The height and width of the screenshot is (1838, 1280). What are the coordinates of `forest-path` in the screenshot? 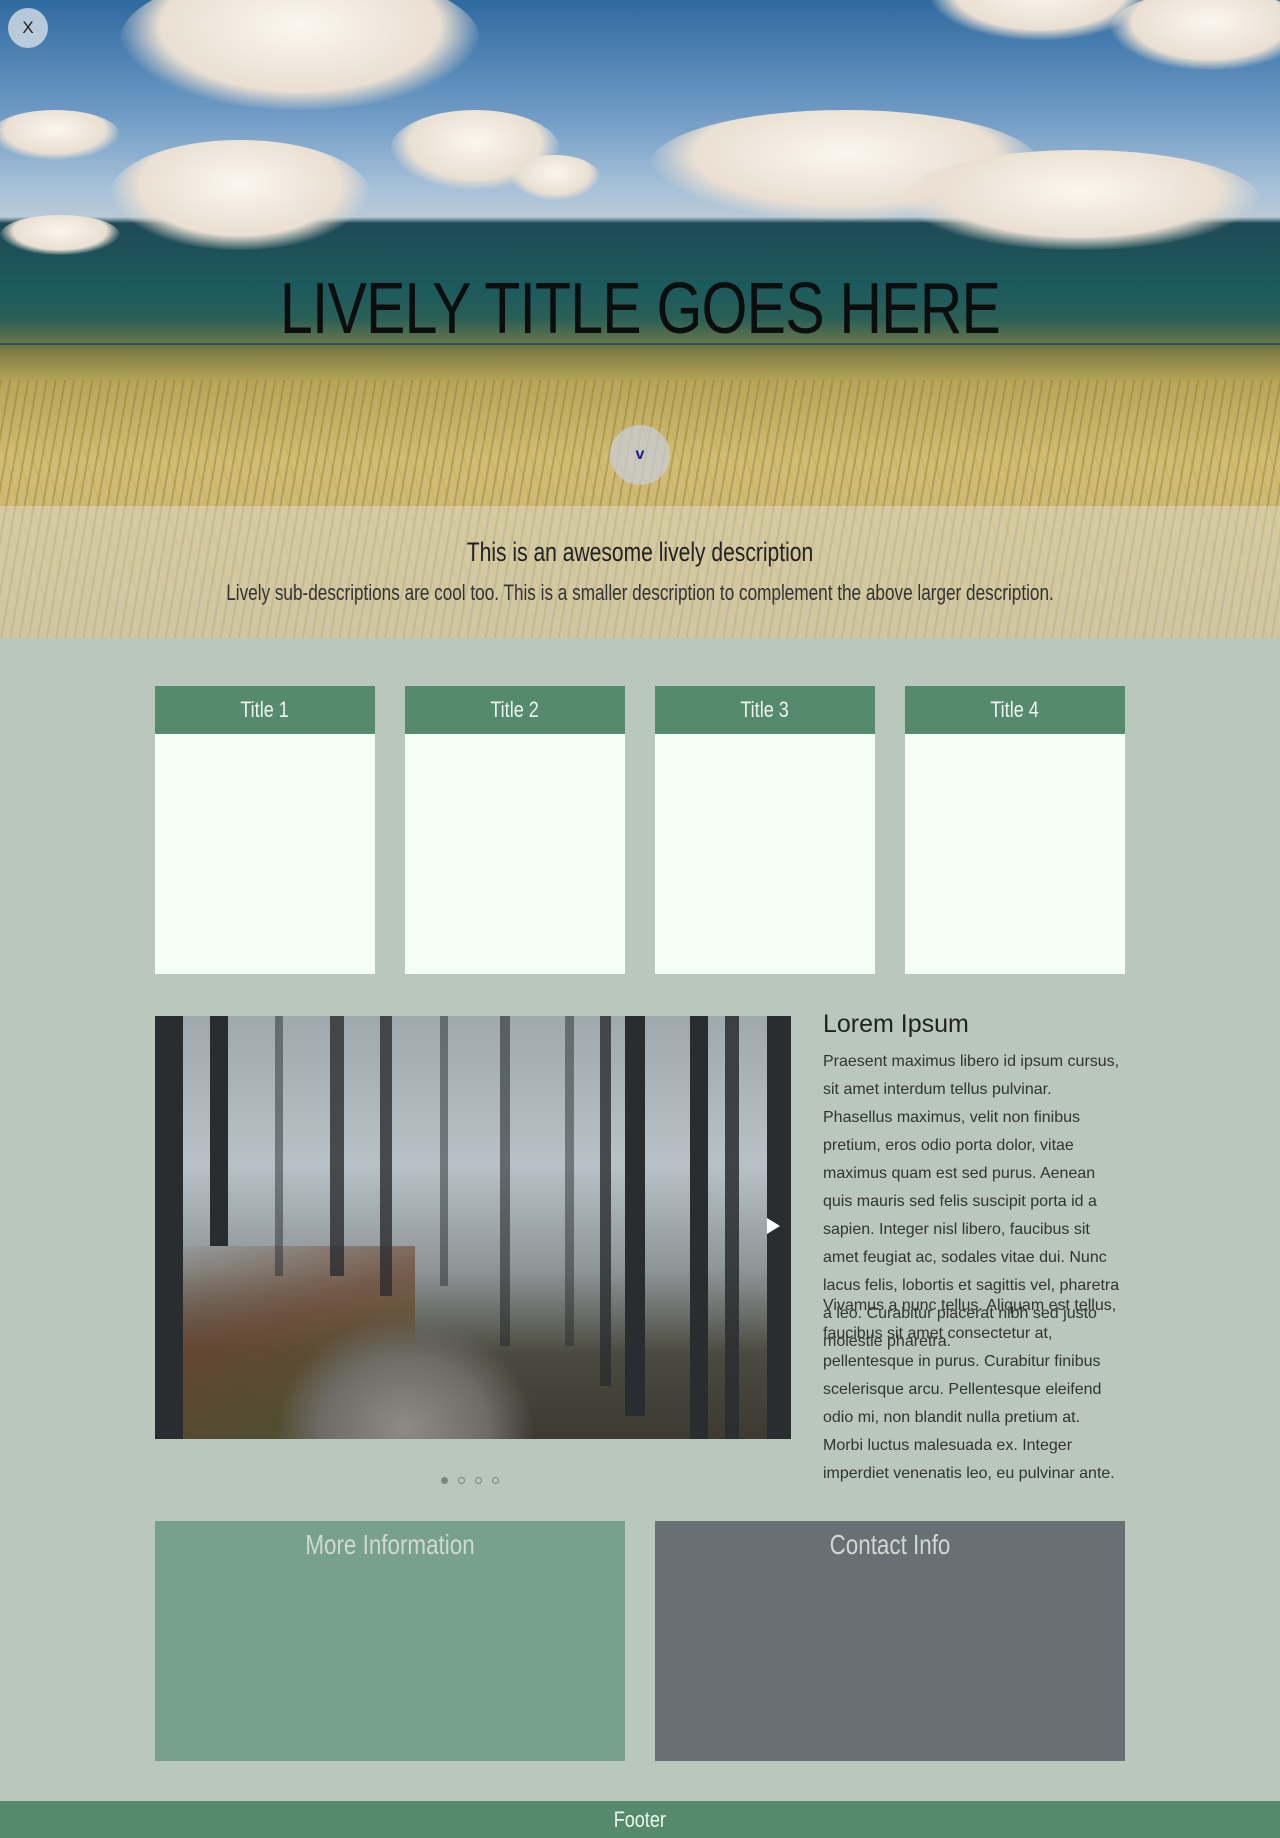 It's located at (405, 1377).